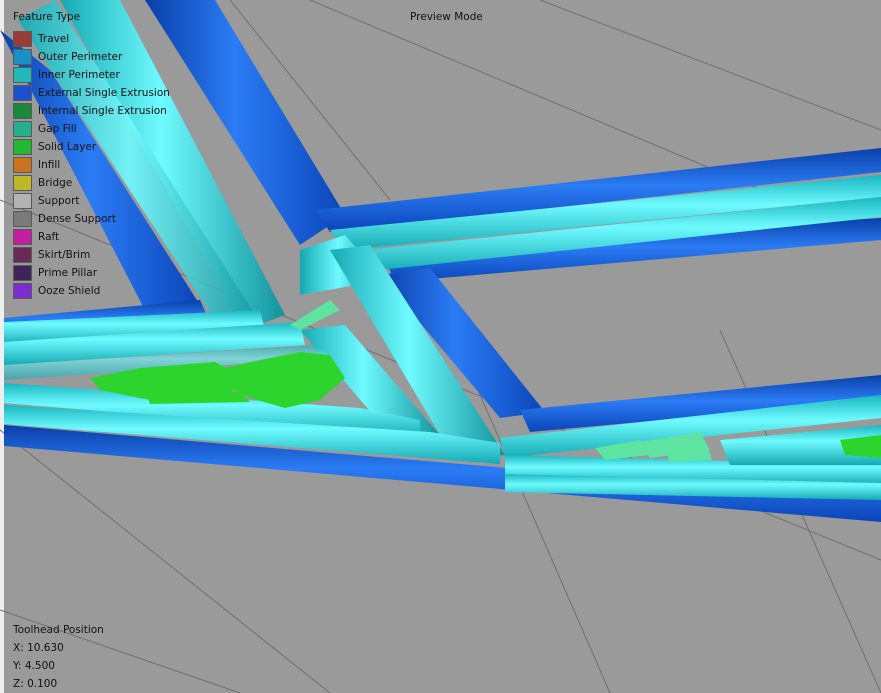 This screenshot has width=881, height=693. Describe the element at coordinates (57, 129) in the screenshot. I see `legend-label: Gap Fill` at that location.